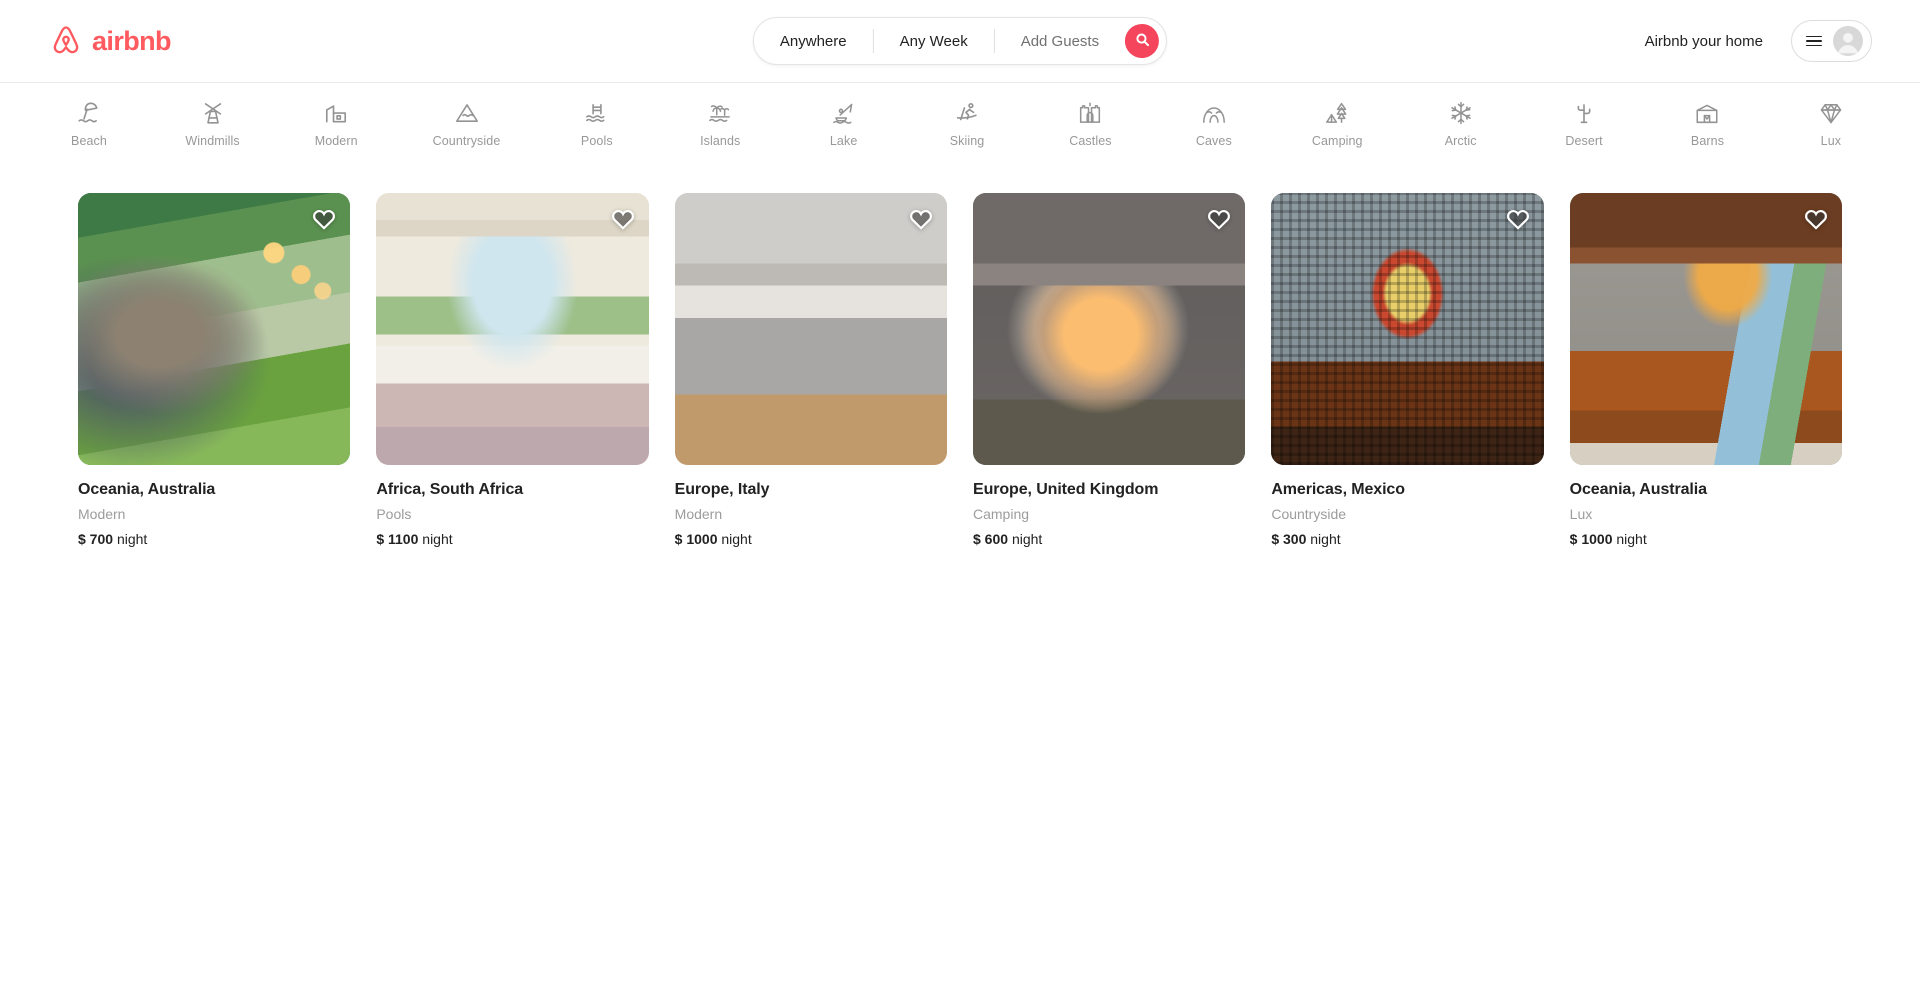  I want to click on search-location-button: Anywhere, so click(813, 41).